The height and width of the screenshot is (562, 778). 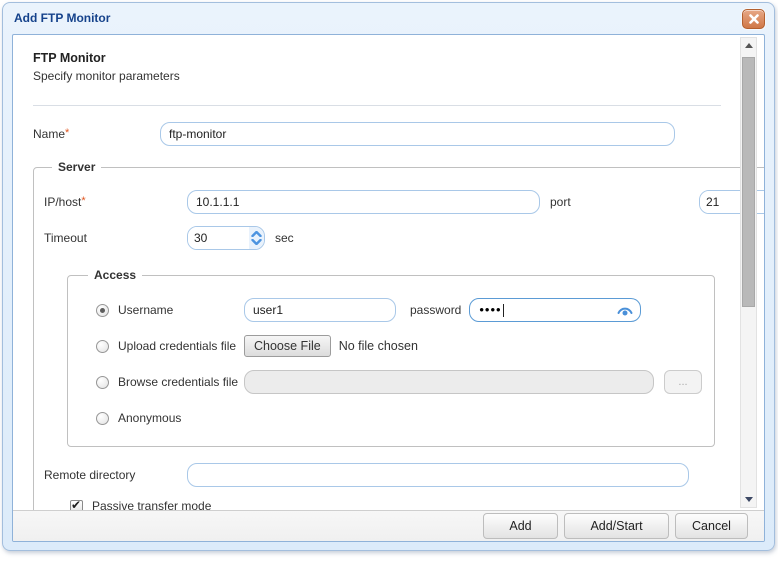 What do you see at coordinates (76, 504) in the screenshot?
I see `passive-mode-checkbox` at bounding box center [76, 504].